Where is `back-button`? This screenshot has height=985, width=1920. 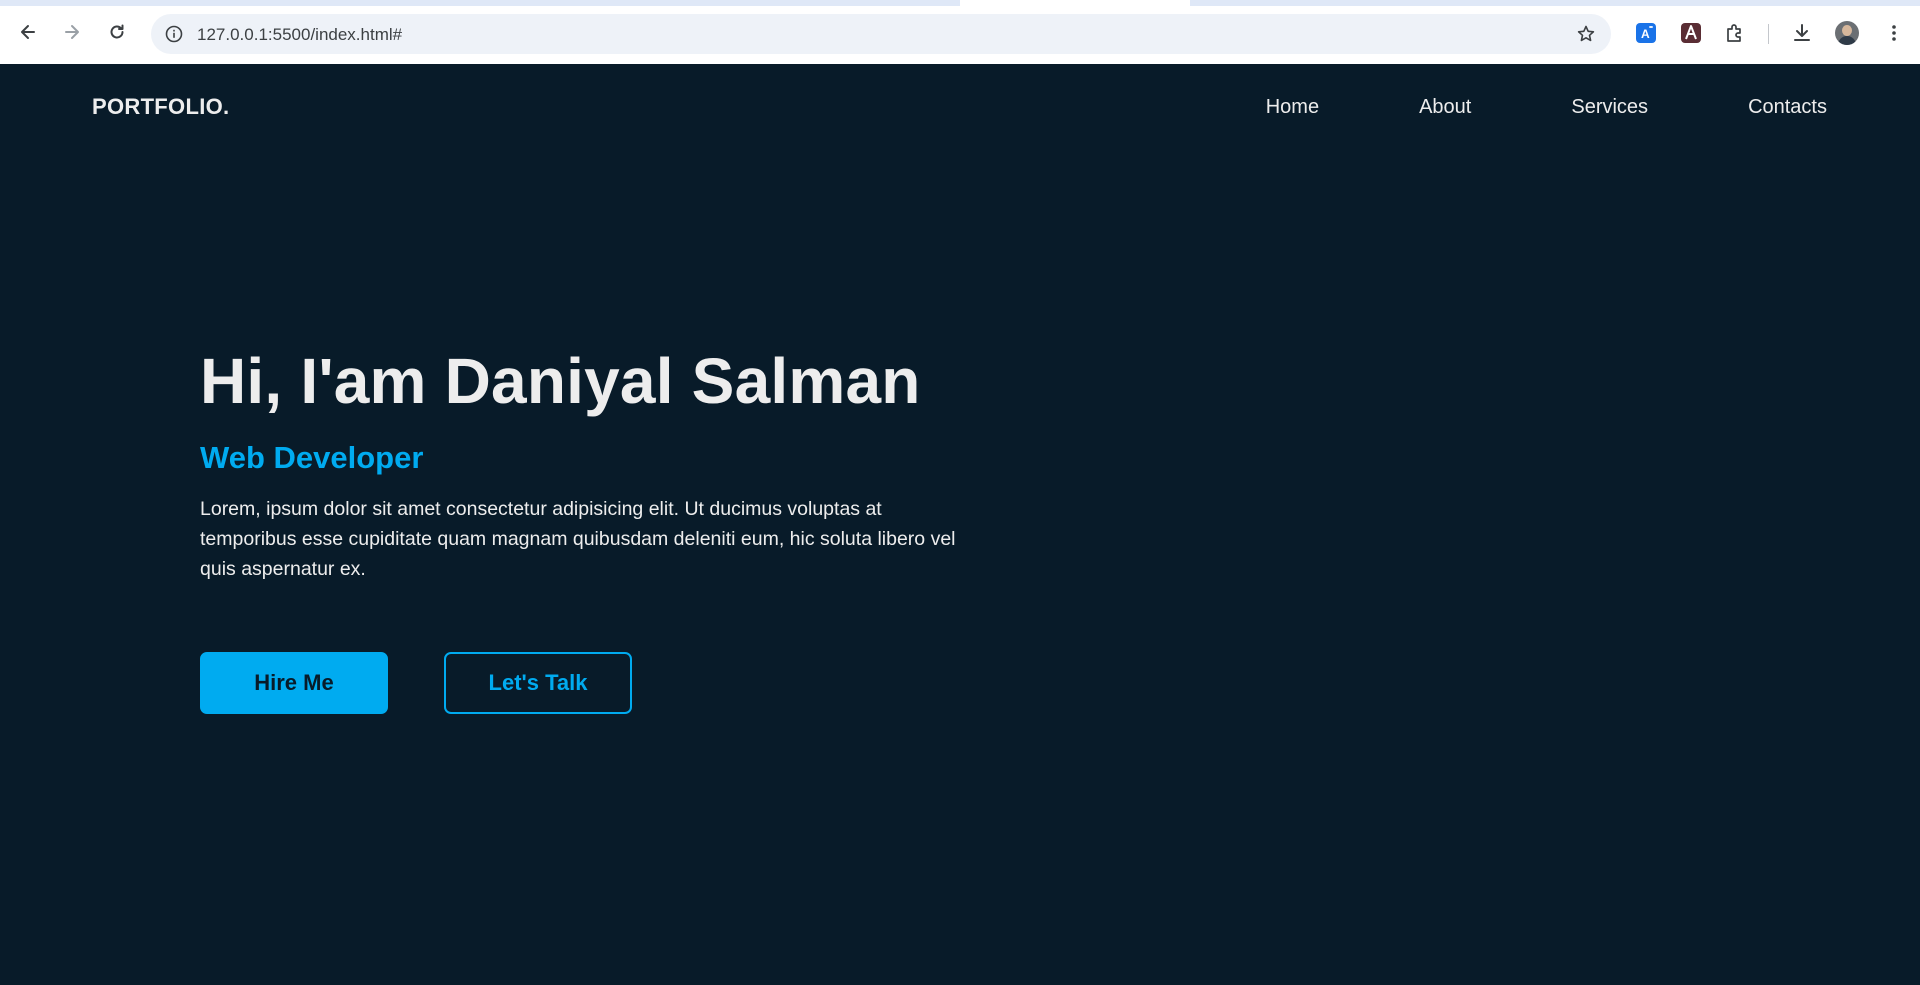 back-button is located at coordinates (28, 34).